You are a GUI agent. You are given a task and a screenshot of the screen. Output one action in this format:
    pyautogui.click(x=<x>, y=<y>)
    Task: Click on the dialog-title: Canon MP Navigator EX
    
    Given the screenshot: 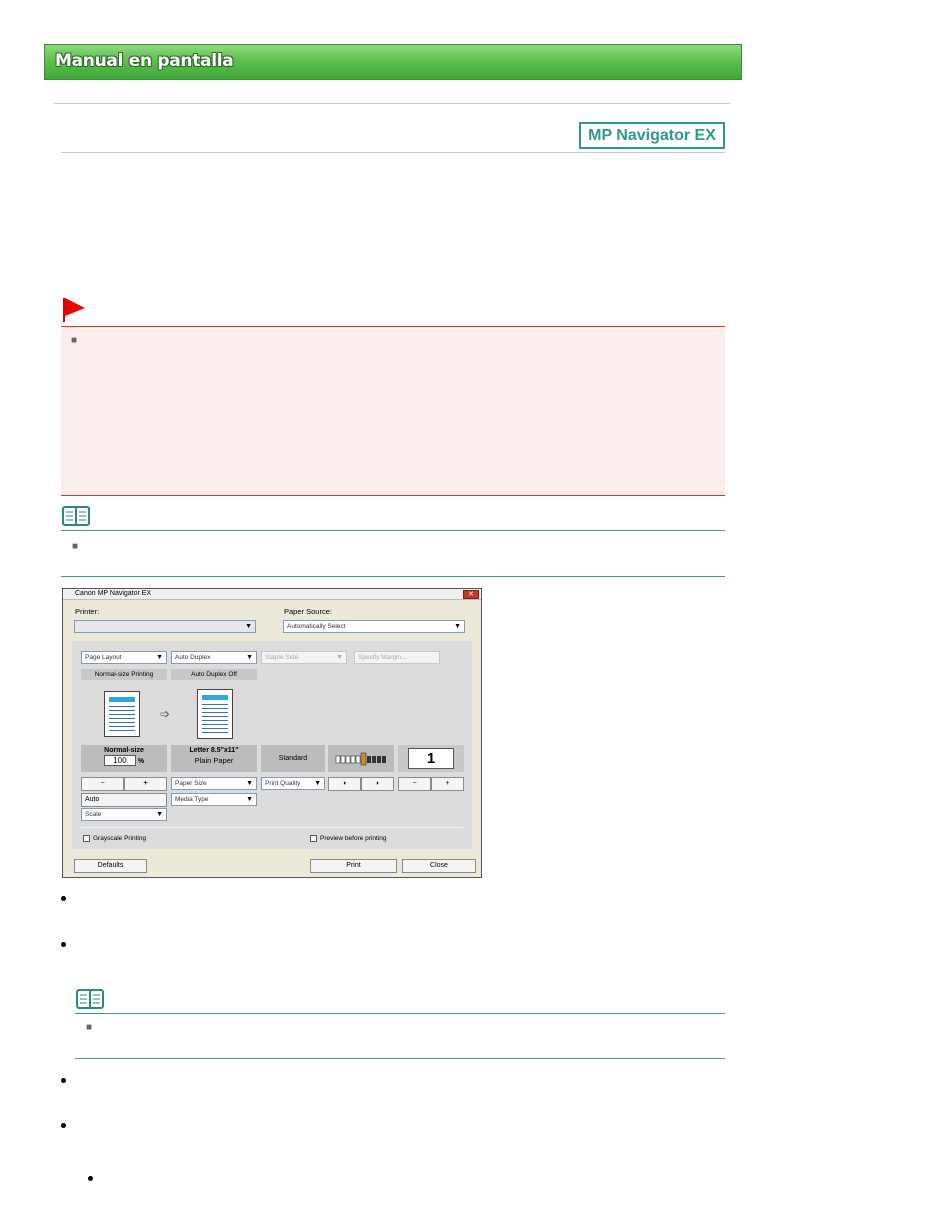 What is the action you would take?
    pyautogui.click(x=113, y=593)
    